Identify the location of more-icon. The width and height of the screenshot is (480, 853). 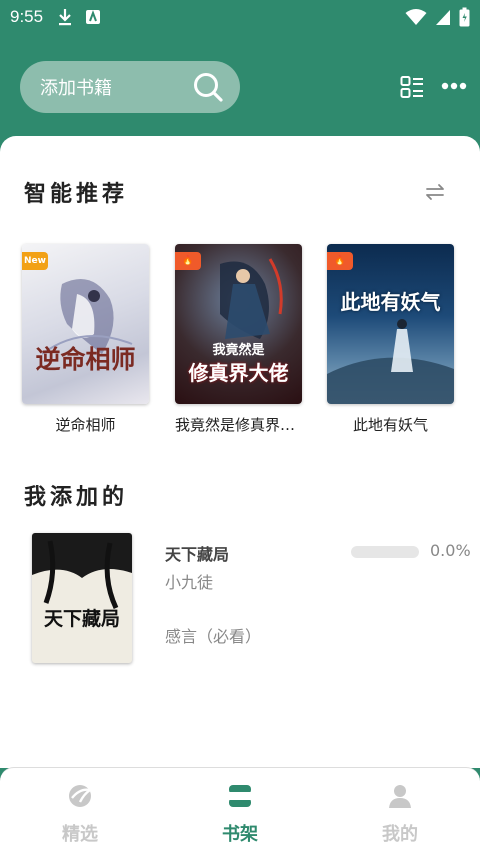
(454, 86).